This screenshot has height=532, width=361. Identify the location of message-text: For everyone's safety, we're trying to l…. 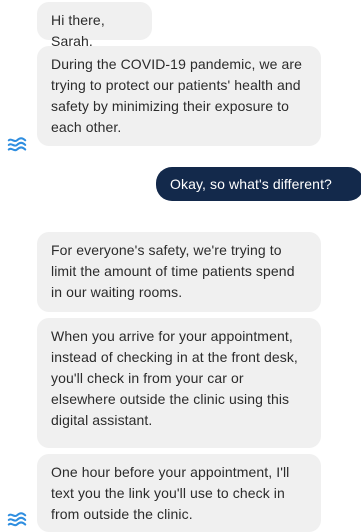
(173, 271).